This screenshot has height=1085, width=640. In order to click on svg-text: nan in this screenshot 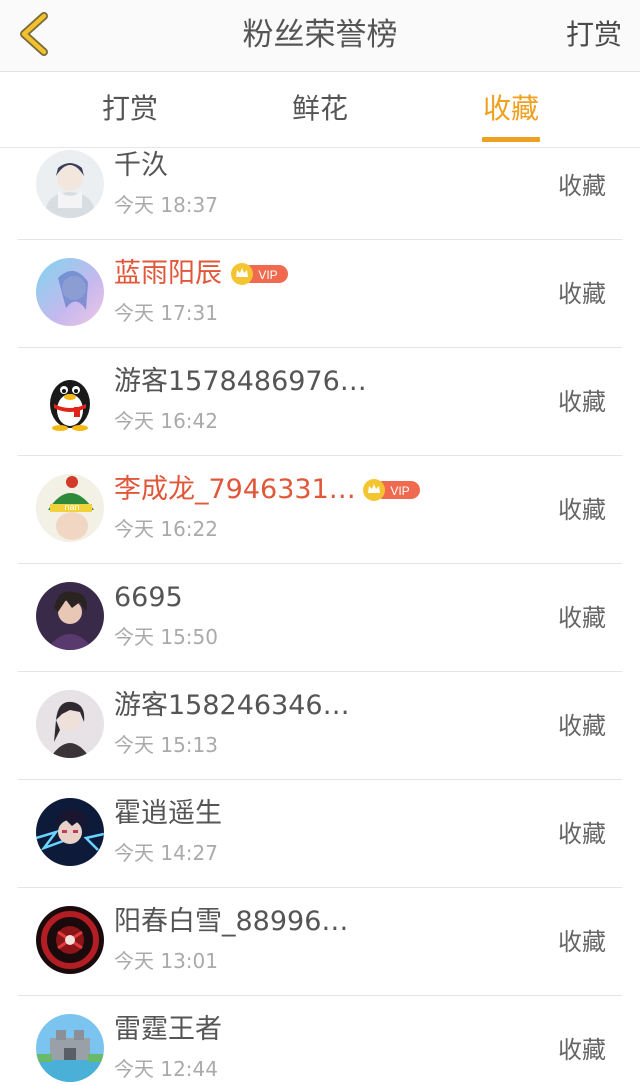, I will do `click(71, 507)`.